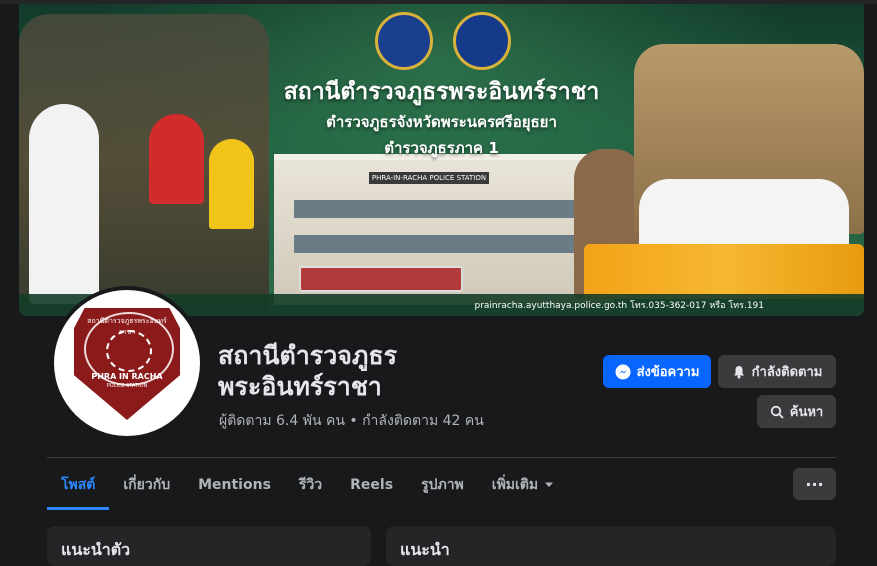  I want to click on cover-gift-bags, so click(724, 271).